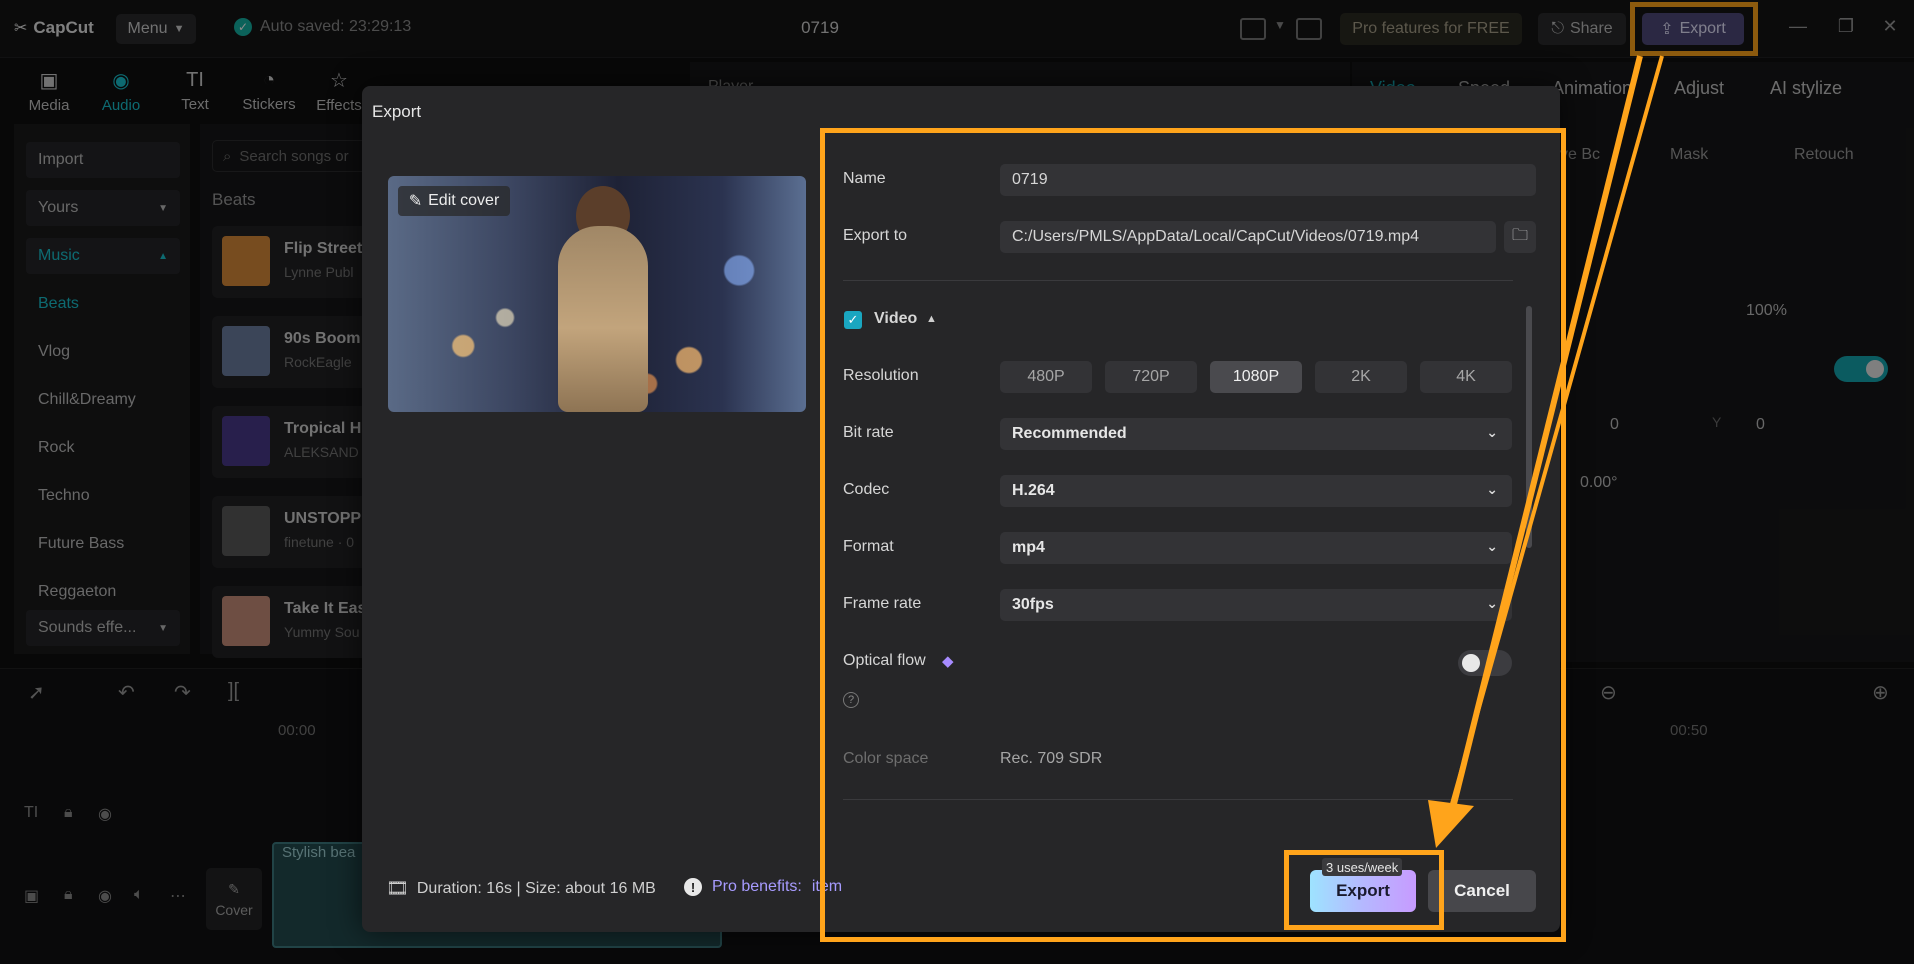 The image size is (1914, 964). I want to click on annotation-arrow, so click(1546, 451).